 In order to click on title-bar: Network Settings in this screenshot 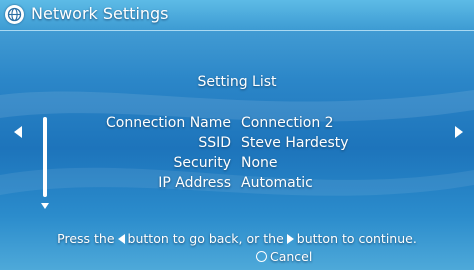, I will do `click(237, 15)`.